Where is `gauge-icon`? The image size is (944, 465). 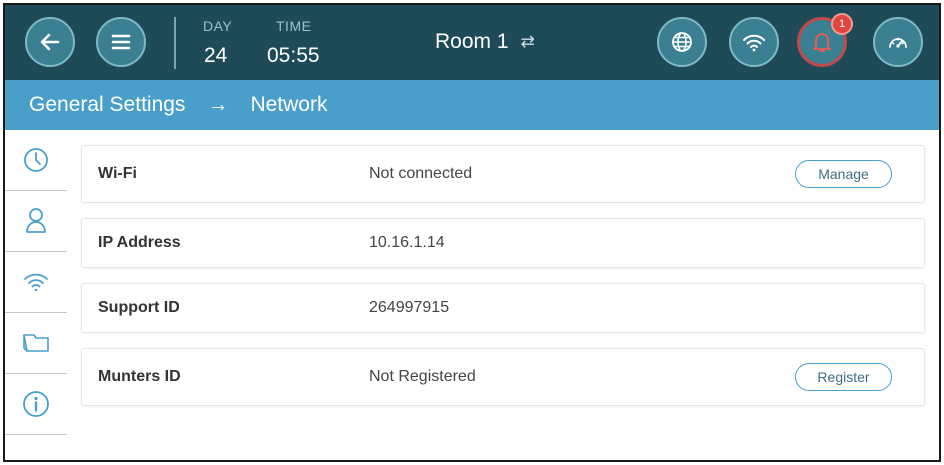 gauge-icon is located at coordinates (898, 42).